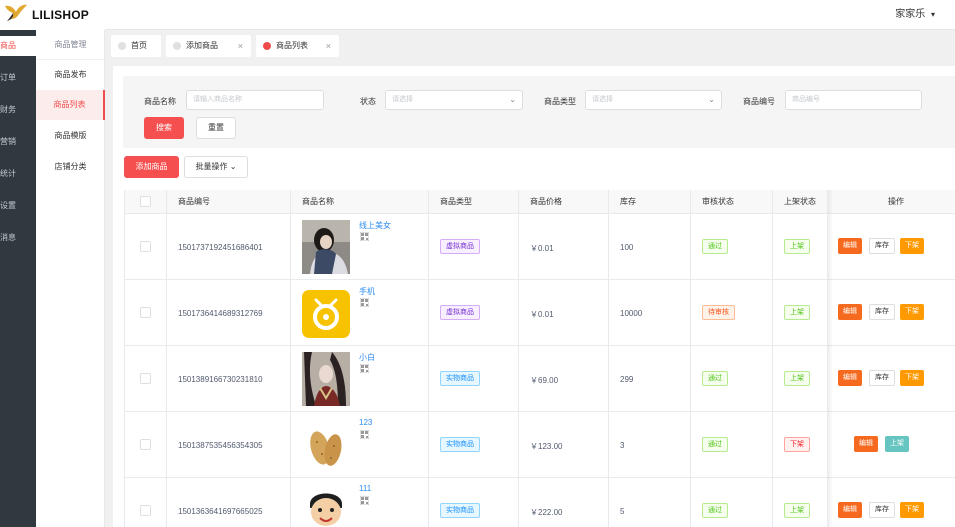 The height and width of the screenshot is (527, 955). What do you see at coordinates (560, 101) in the screenshot?
I see `goods-type-label: 商品类型` at bounding box center [560, 101].